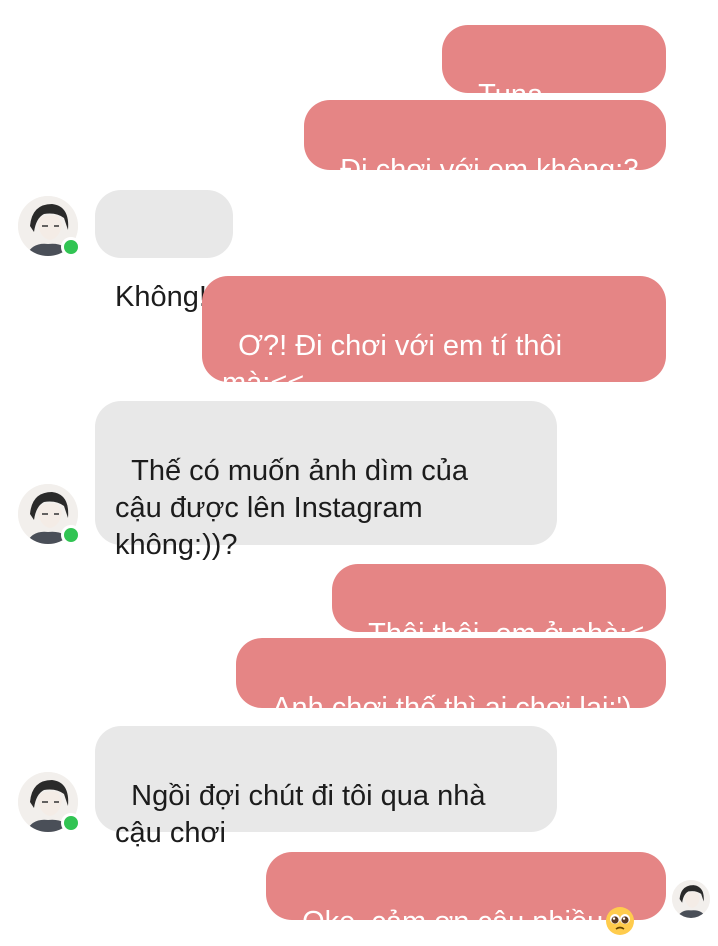  Describe the element at coordinates (466, 895) in the screenshot. I see `message-outgoing-6: Oke, cảm ơn cậu nhiều` at that location.